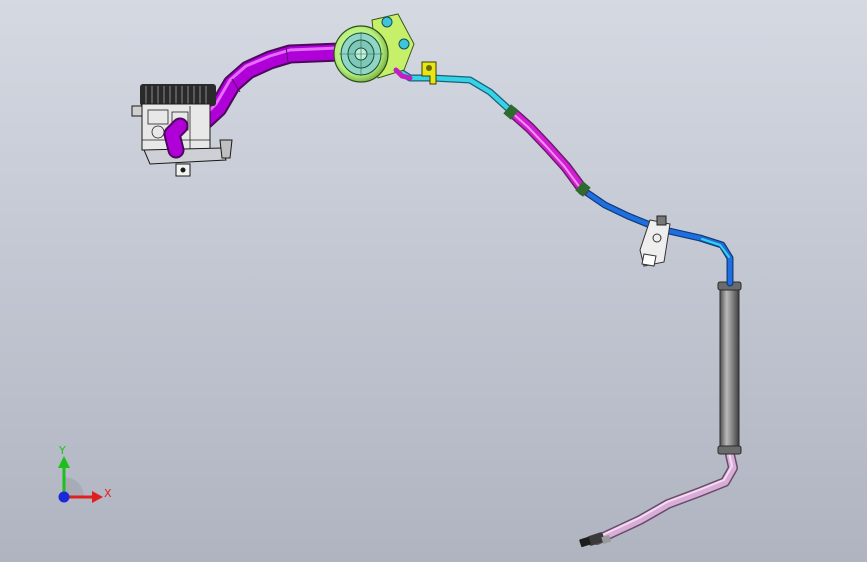  I want to click on y-axis-arrow, so click(64, 462).